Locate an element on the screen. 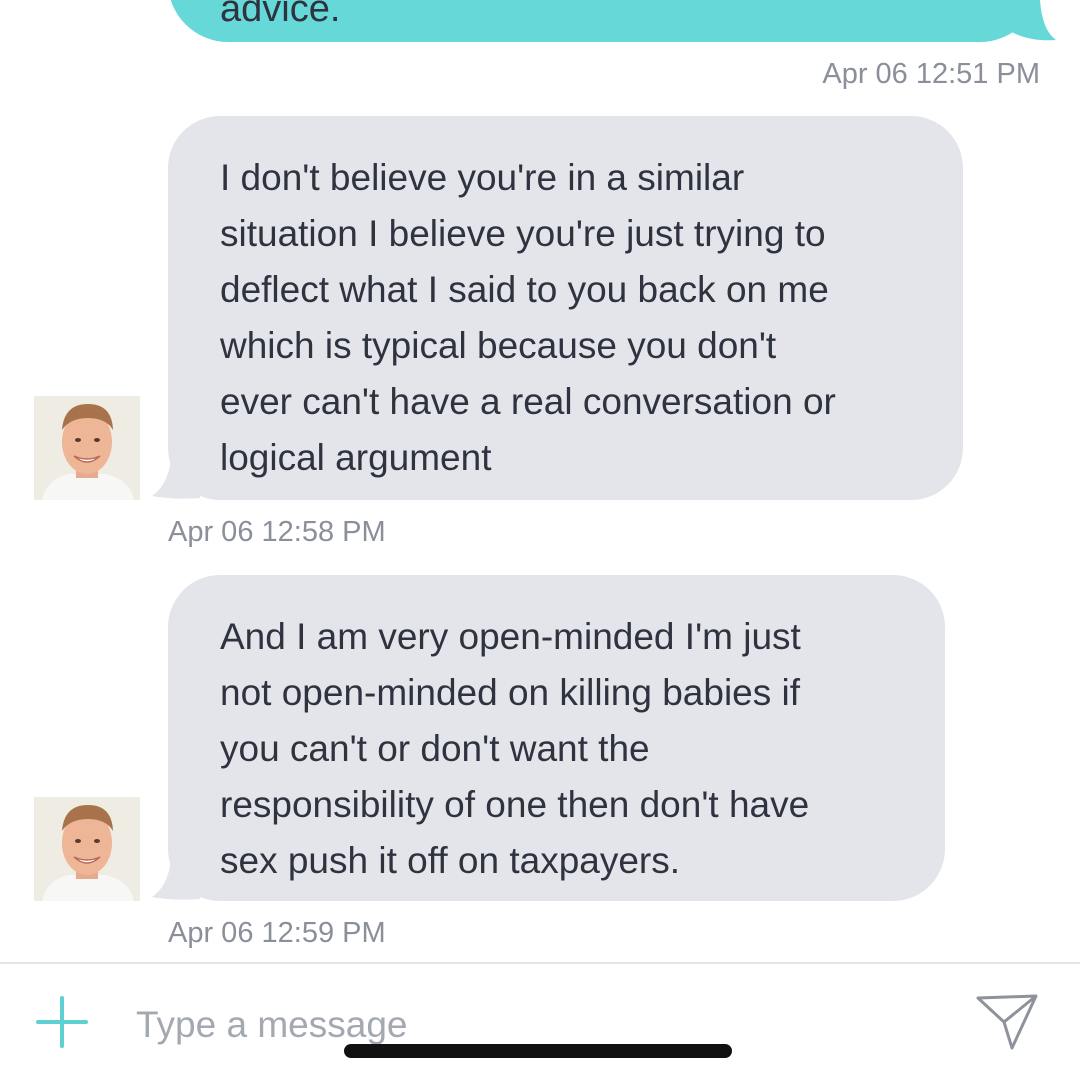 Image resolution: width=1080 pixels, height=1080 pixels. message-input is located at coordinates (526, 1025).